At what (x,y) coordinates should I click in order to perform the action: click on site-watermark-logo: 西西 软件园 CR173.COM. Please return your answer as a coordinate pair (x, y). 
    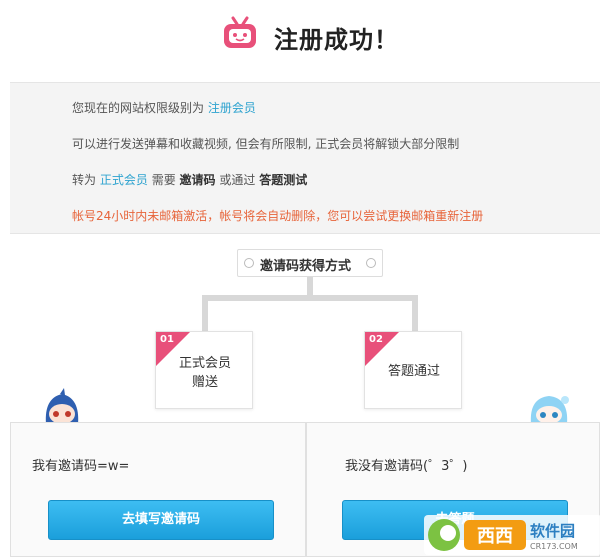
    Looking at the image, I should click on (513, 535).